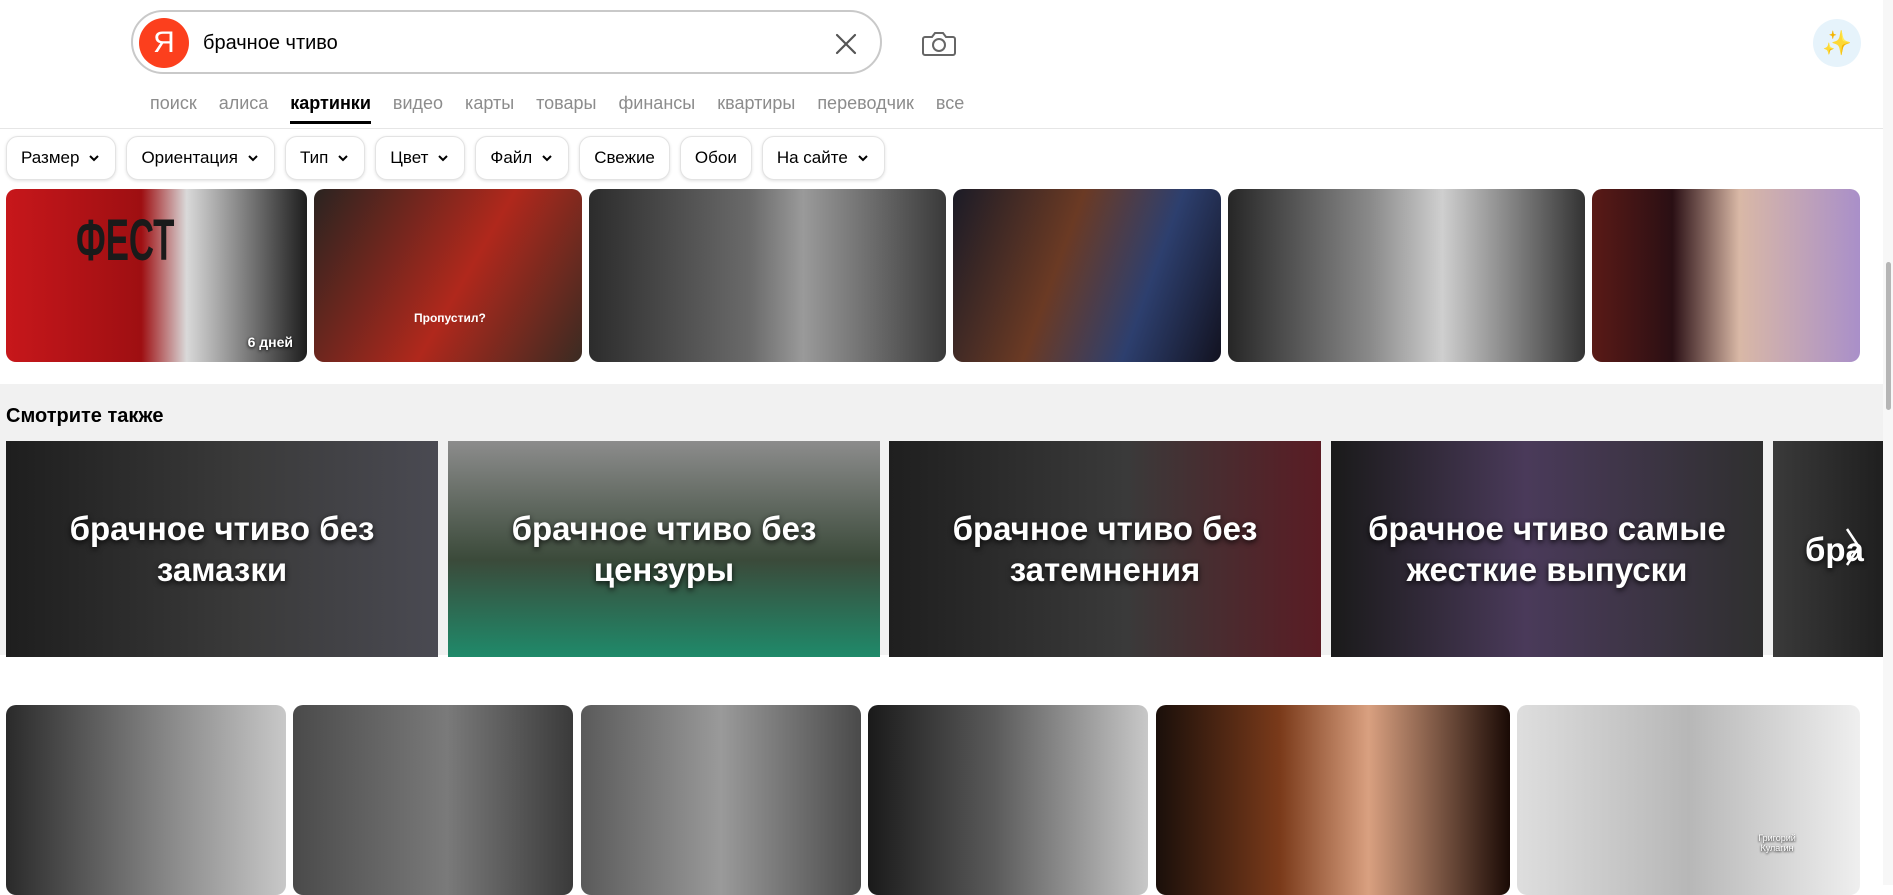 The height and width of the screenshot is (895, 1893). I want to click on logo-letter: Я, so click(164, 42).